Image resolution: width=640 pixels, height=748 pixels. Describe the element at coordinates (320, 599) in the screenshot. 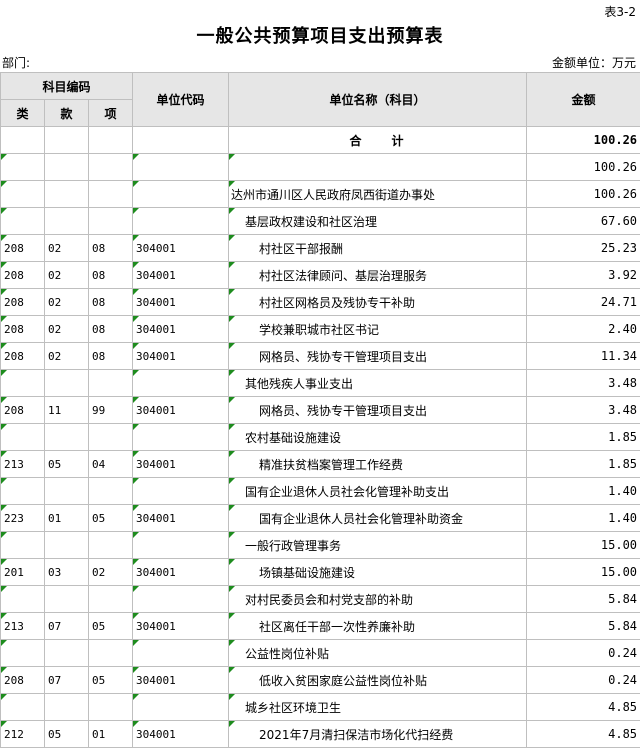

I see `table-row: 对村民委员会和村党支部的补助5.84` at that location.